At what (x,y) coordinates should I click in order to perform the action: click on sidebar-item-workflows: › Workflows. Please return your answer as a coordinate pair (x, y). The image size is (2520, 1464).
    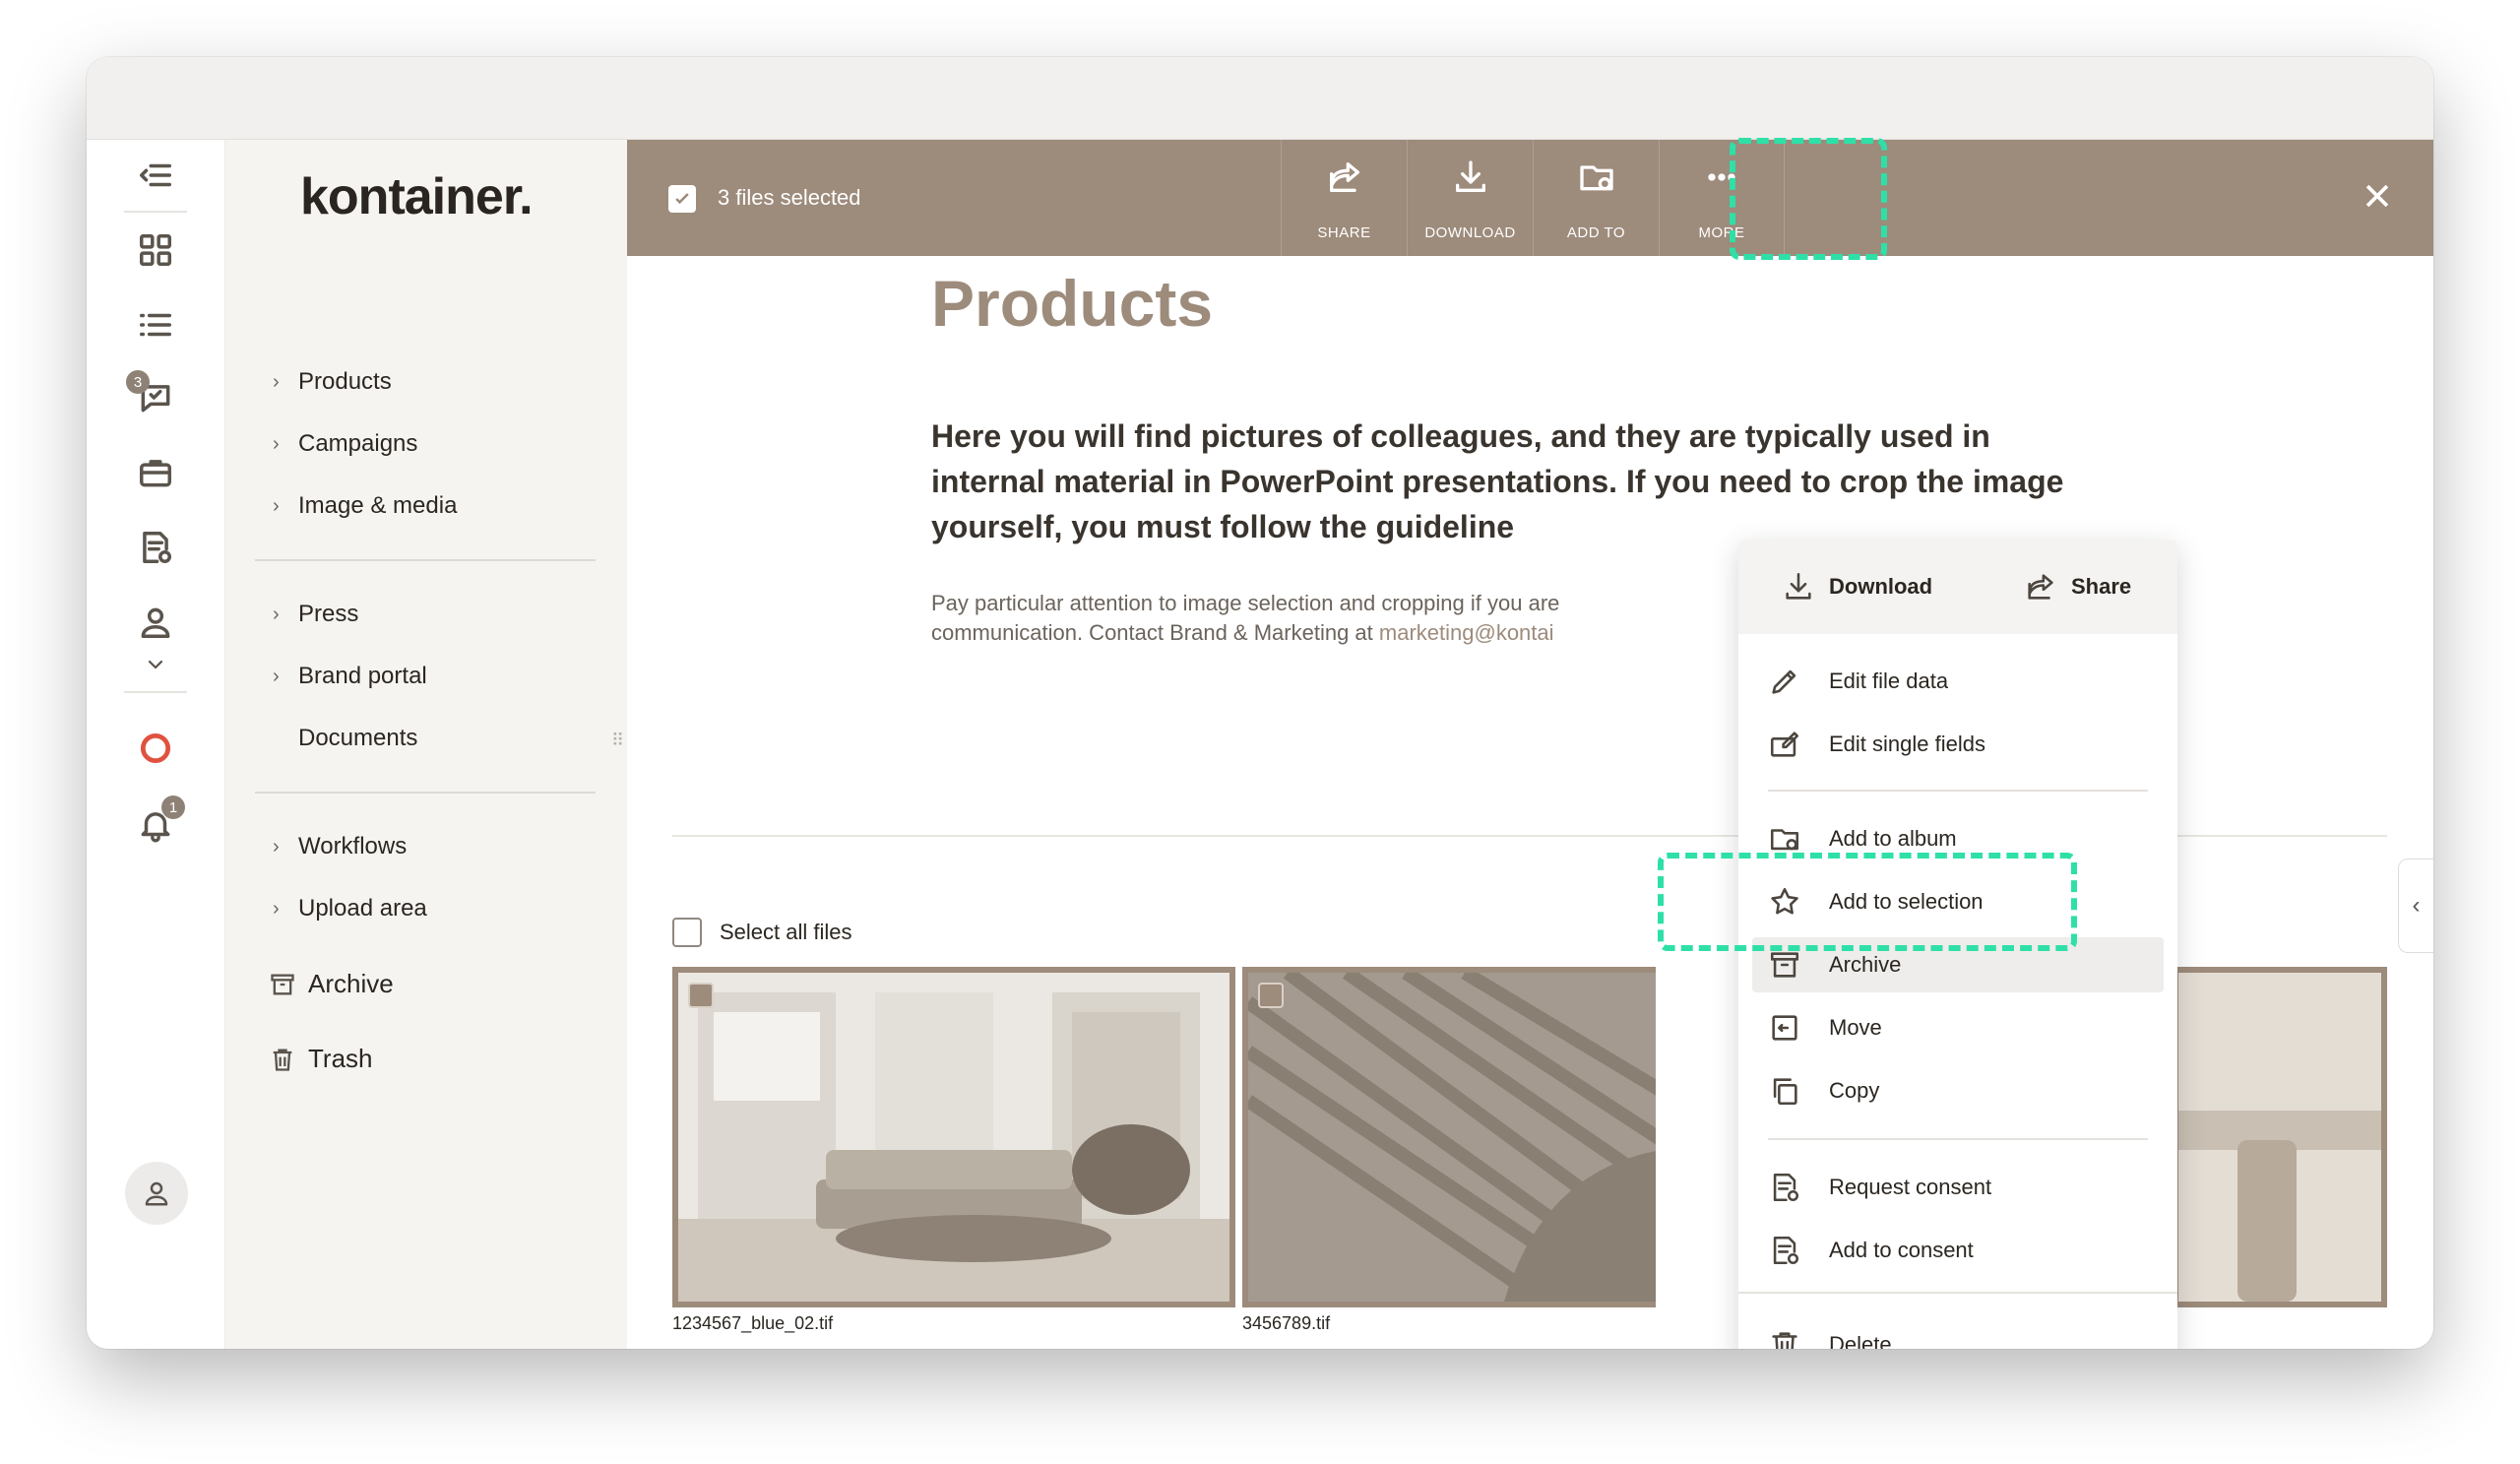
    Looking at the image, I should click on (340, 847).